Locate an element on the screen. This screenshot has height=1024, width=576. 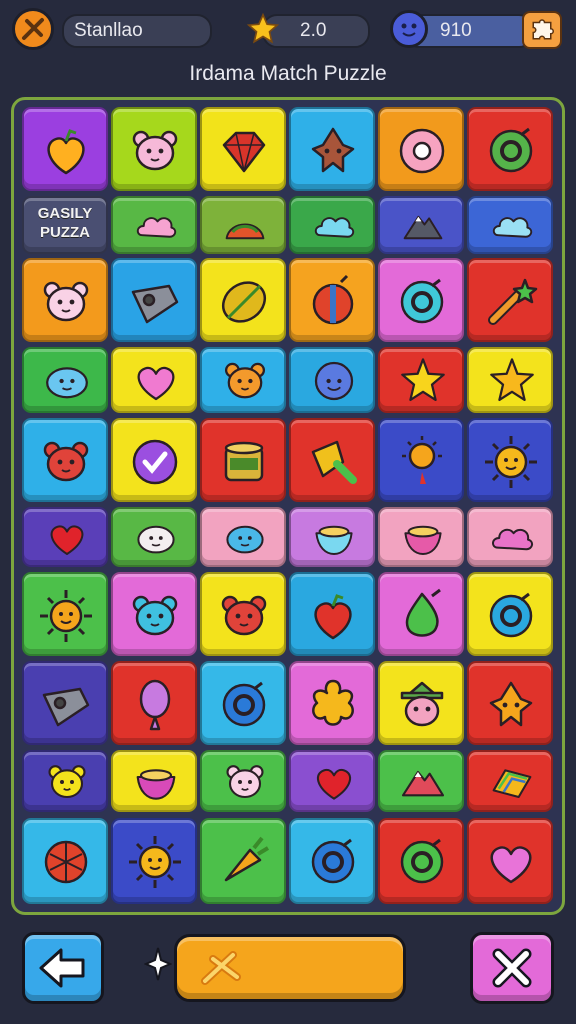
tool-coin-icon is located at coordinates (33, 29).